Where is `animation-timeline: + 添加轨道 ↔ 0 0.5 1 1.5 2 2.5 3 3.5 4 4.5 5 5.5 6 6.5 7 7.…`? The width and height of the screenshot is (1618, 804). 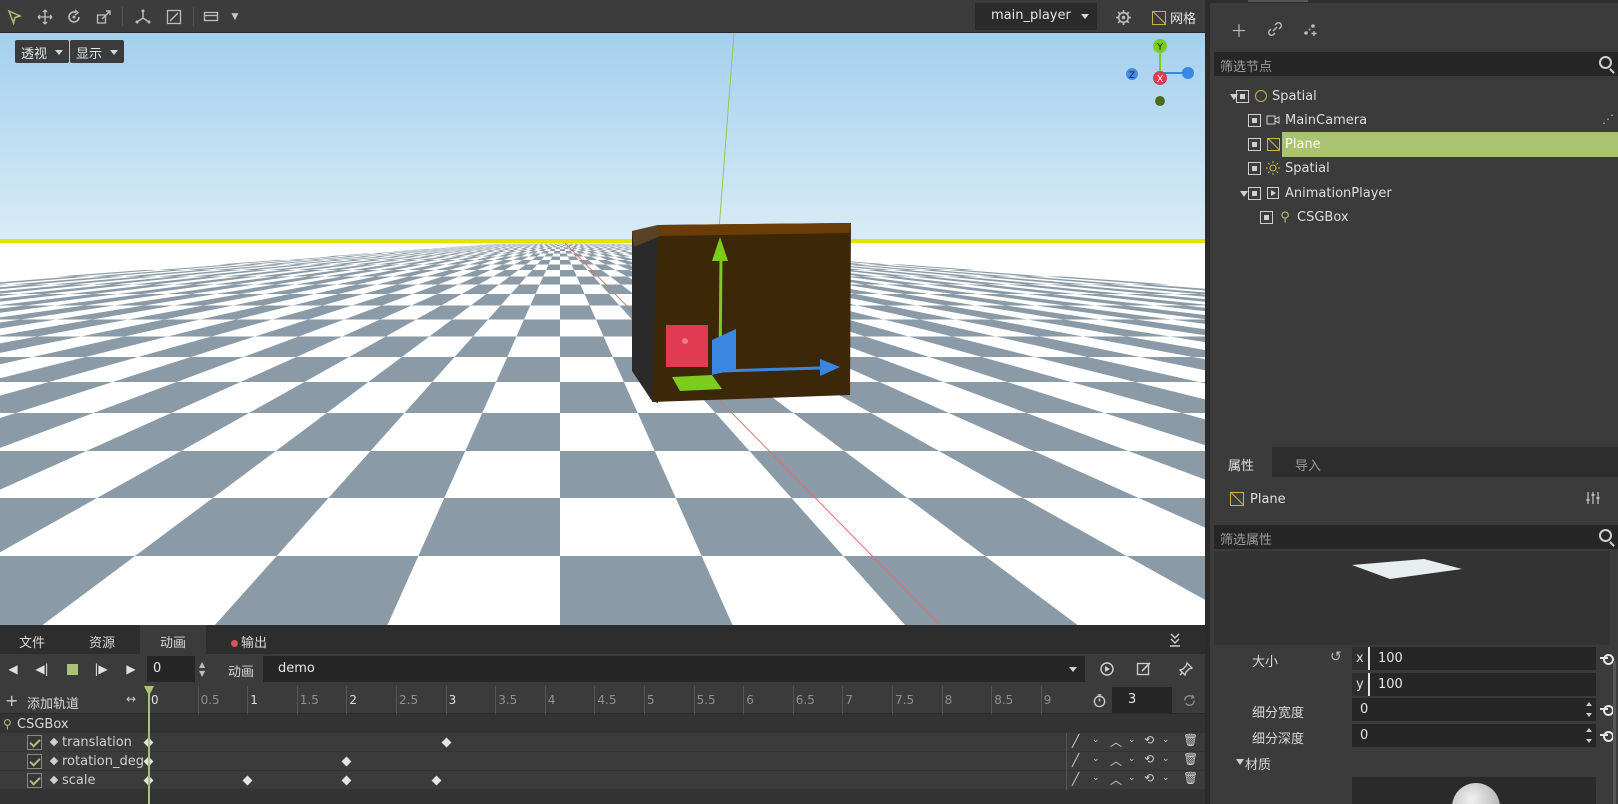
animation-timeline: + 添加轨道 ↔ 0 0.5 1 1.5 2 2.5 3 3.5 4 4.5 5 5.5 6 6.5 7 7.… is located at coordinates (602, 745).